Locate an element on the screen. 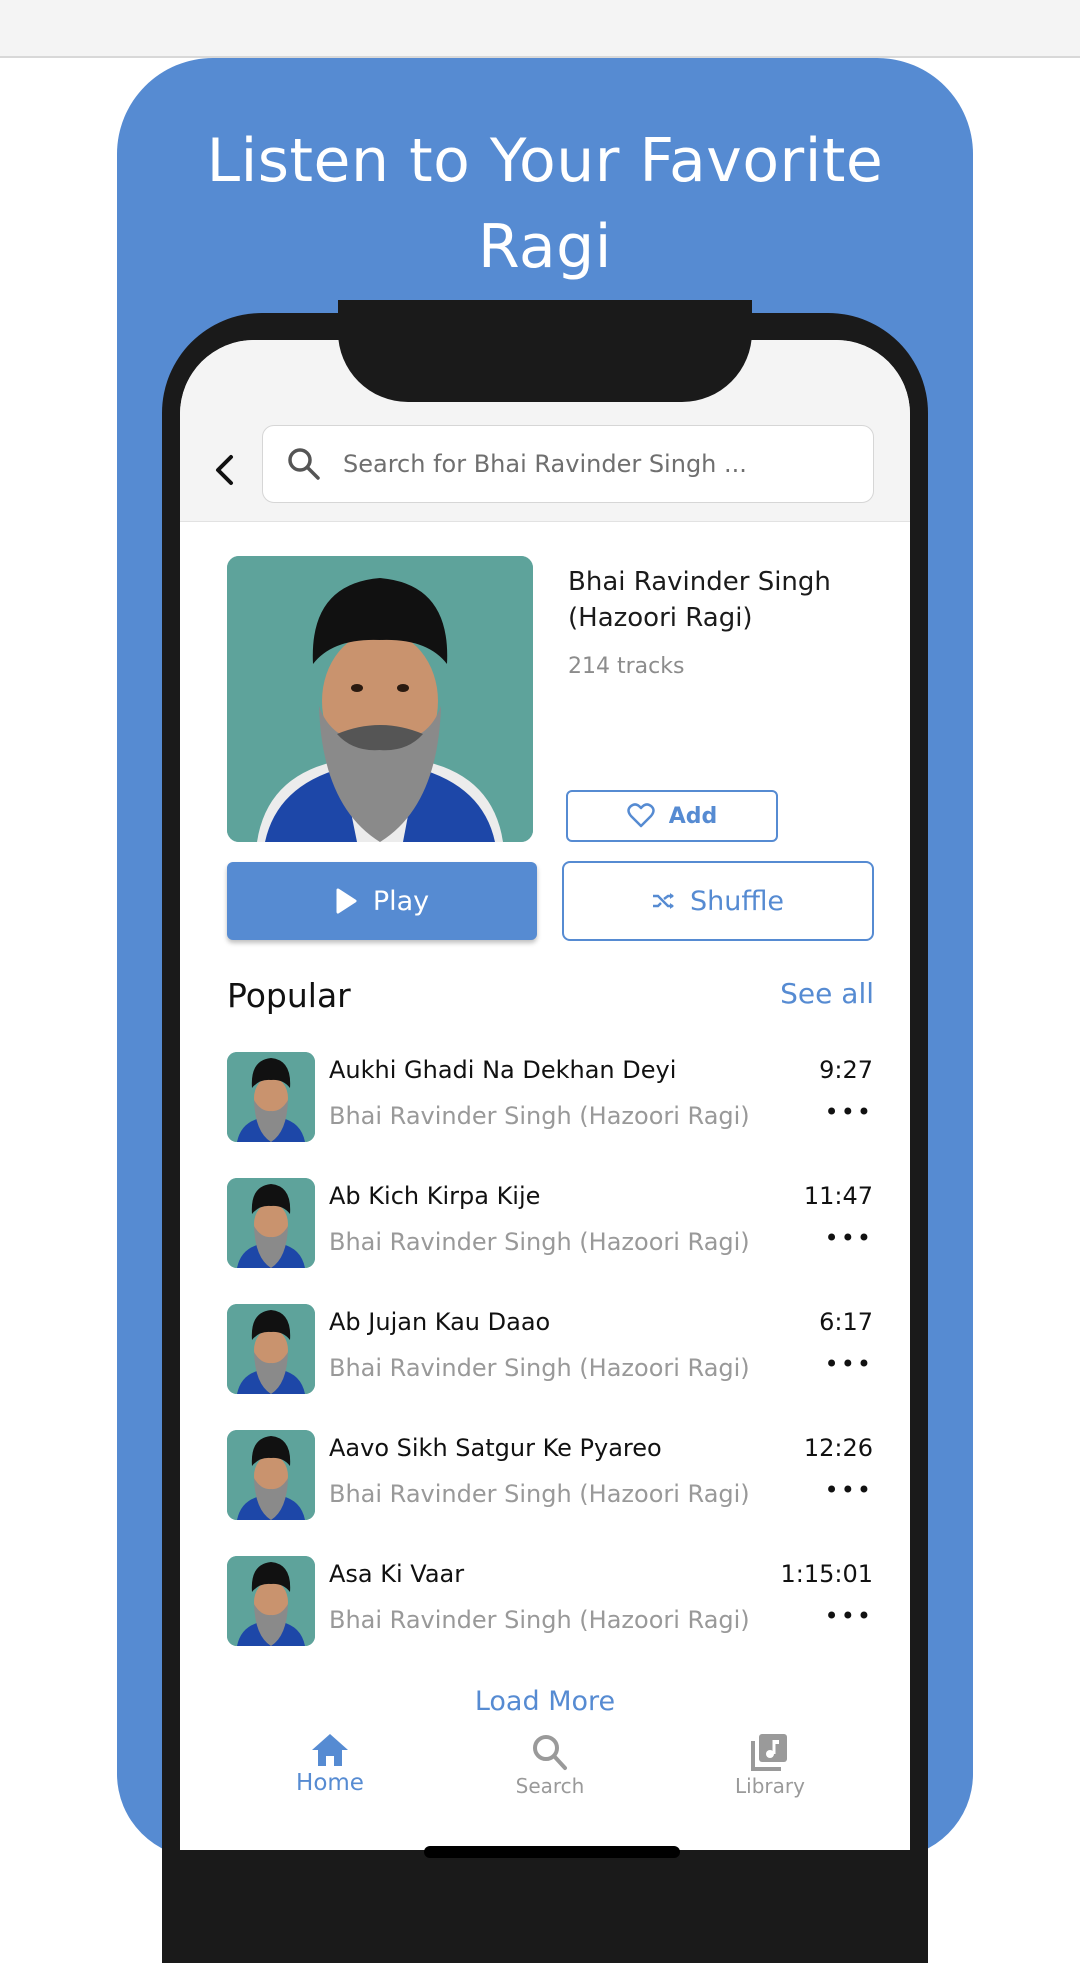 The width and height of the screenshot is (1080, 1963). chevron-left-icon is located at coordinates (224, 470).